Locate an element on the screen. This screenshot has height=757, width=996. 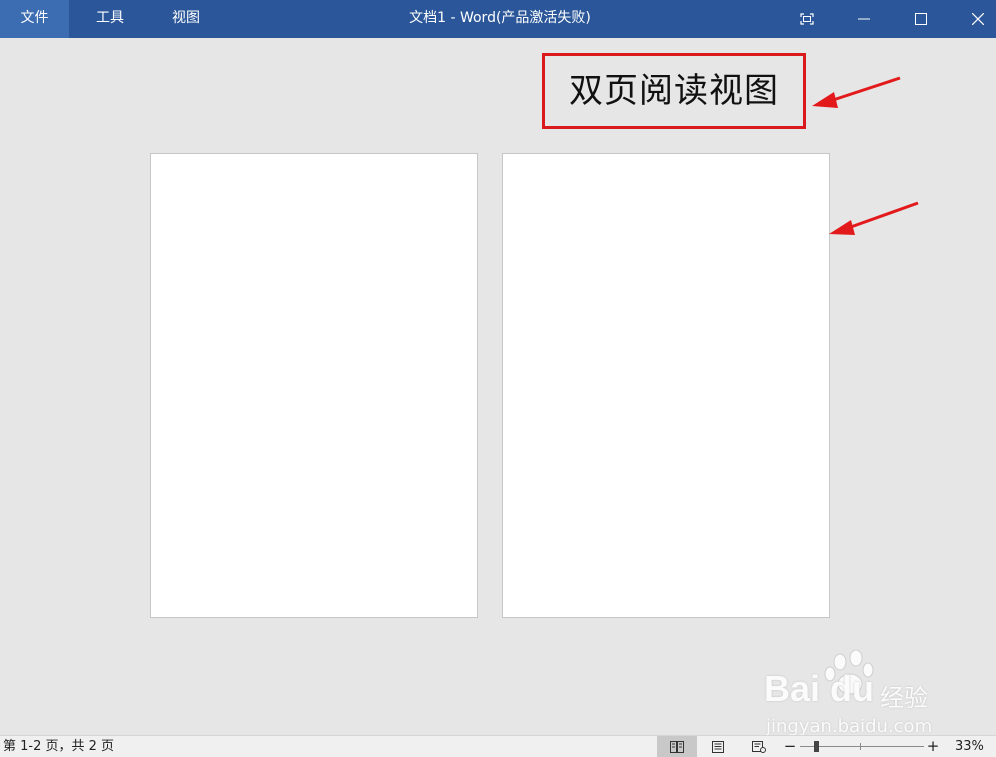
book-icon is located at coordinates (677, 746).